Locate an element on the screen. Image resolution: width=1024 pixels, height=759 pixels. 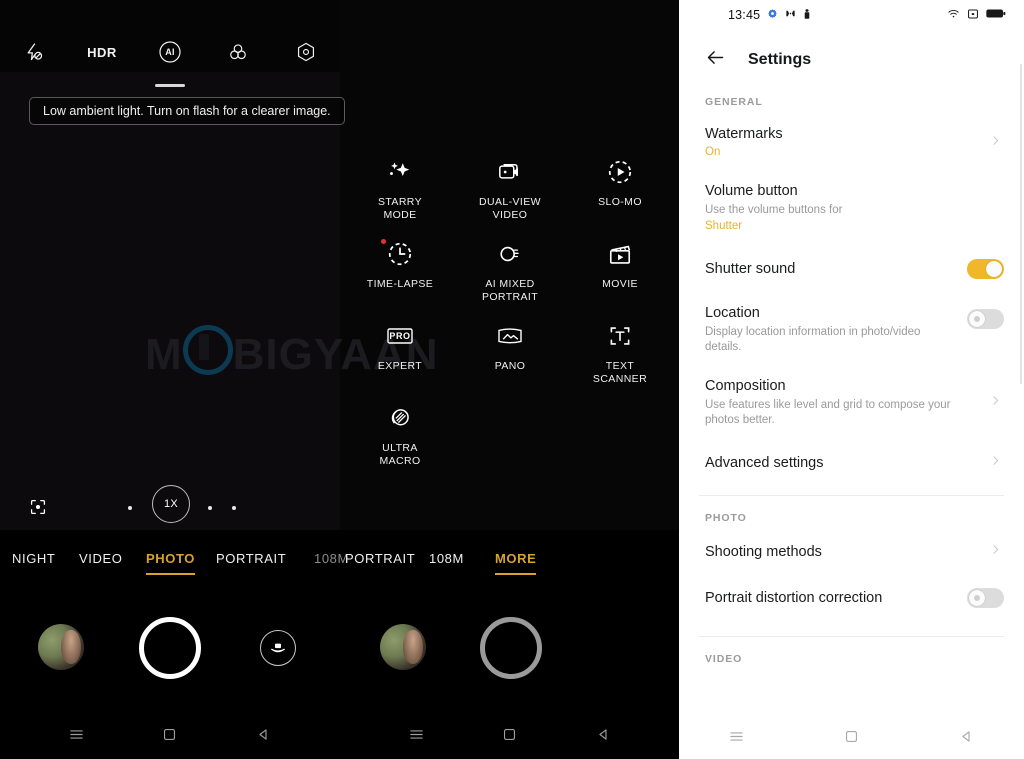
setting-row-advanced-settings: Advanced settings is located at coordinates (851, 463).